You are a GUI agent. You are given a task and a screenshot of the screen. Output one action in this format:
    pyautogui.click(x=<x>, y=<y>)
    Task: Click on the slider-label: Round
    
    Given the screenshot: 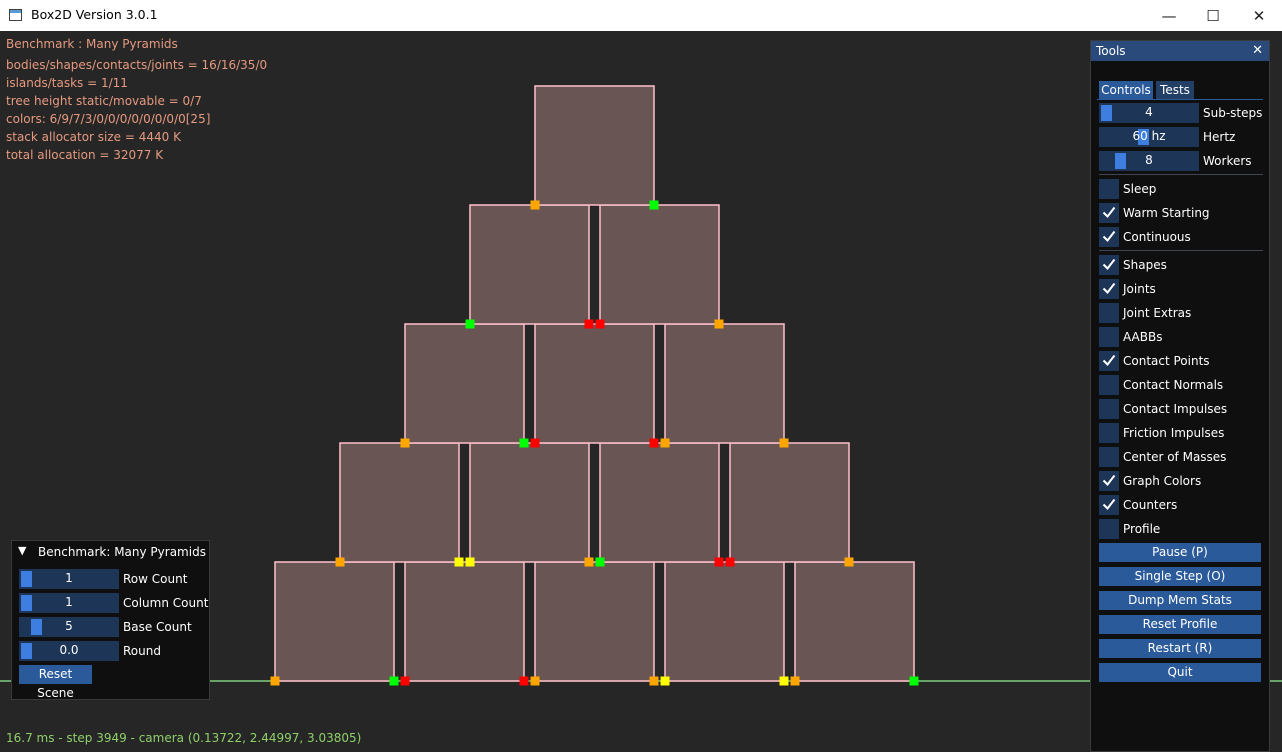 What is the action you would take?
    pyautogui.click(x=142, y=651)
    